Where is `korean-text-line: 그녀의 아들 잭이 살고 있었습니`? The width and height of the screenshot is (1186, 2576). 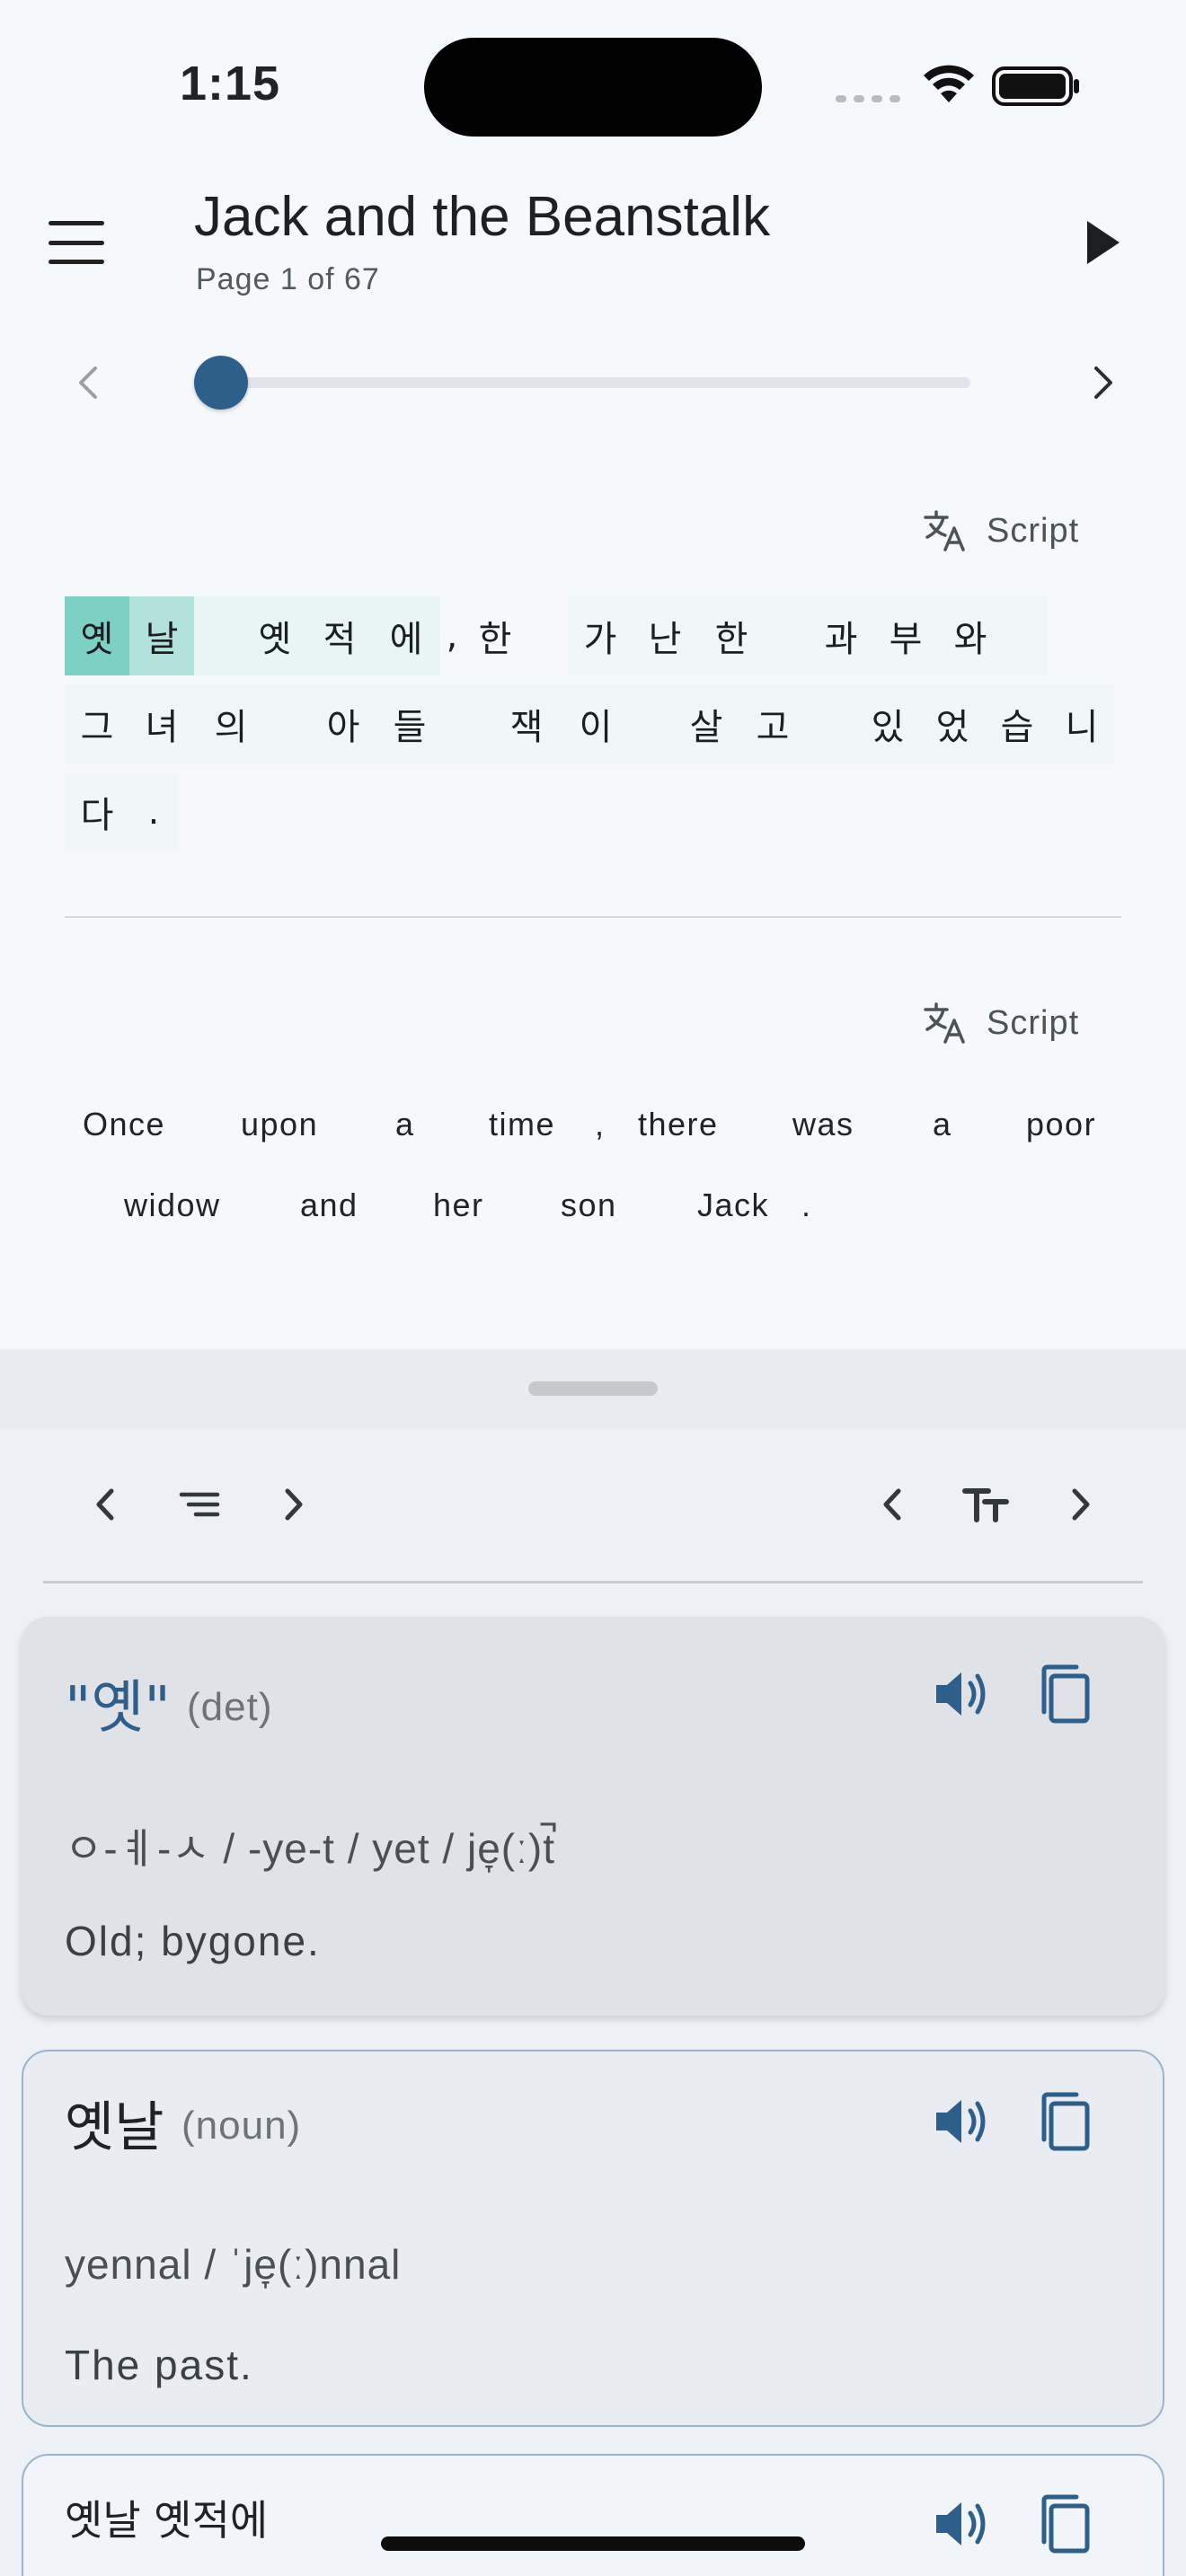 korean-text-line: 그녀의 아들 잭이 살고 있었습니 is located at coordinates (589, 723).